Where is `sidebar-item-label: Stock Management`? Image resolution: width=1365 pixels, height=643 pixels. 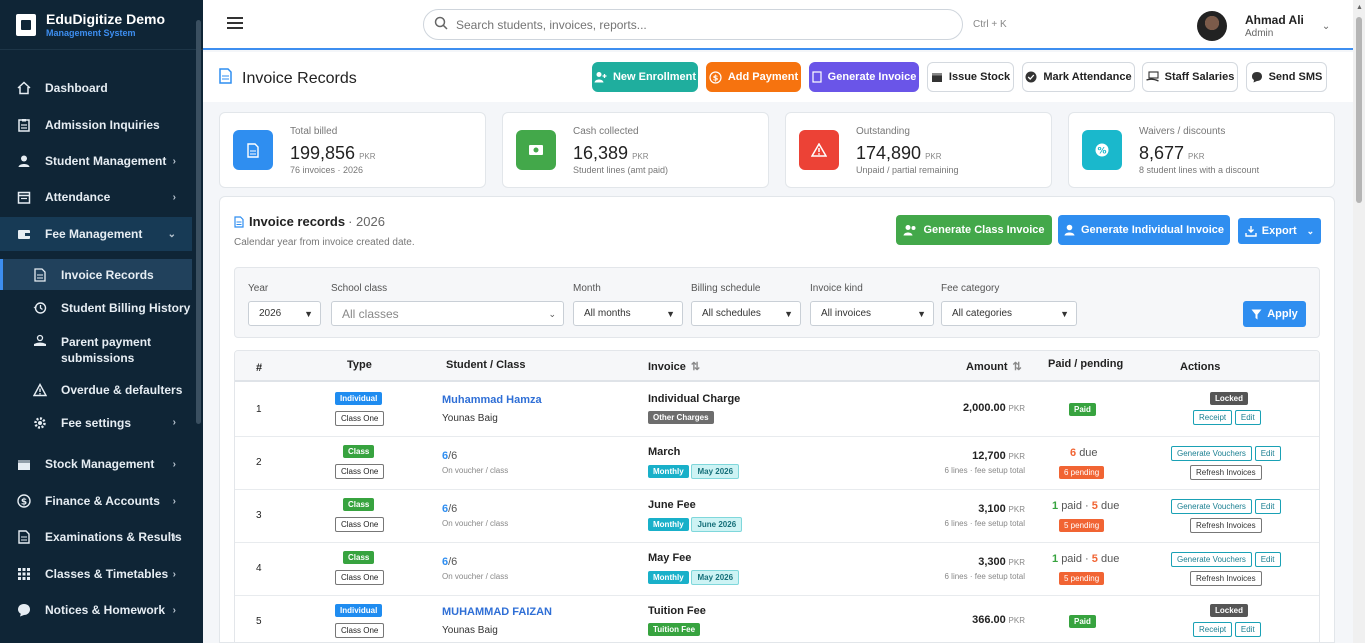 sidebar-item-label: Stock Management is located at coordinates (100, 464).